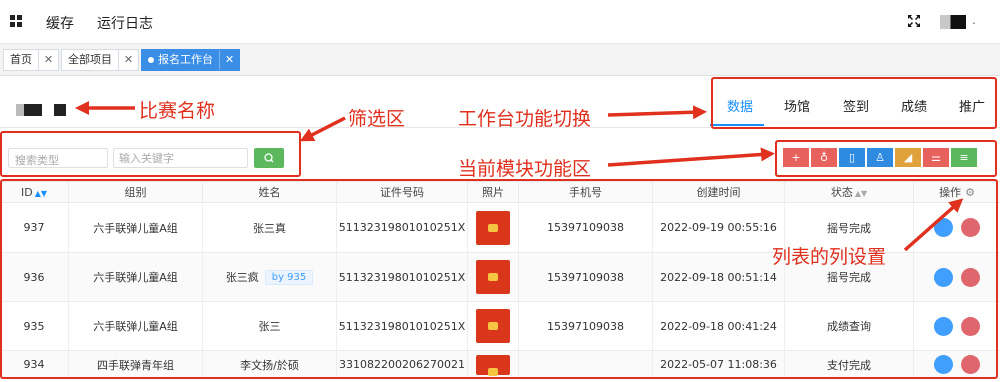  Describe the element at coordinates (886, 158) in the screenshot. I see `module-area-box` at that location.